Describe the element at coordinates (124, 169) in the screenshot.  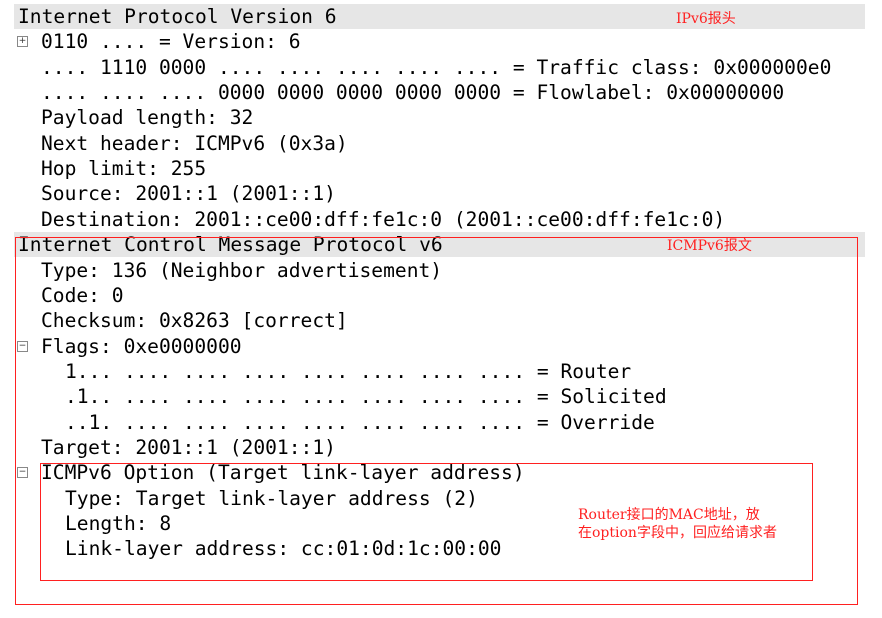
I see `tree-row-label: Hop limit: 255` at that location.